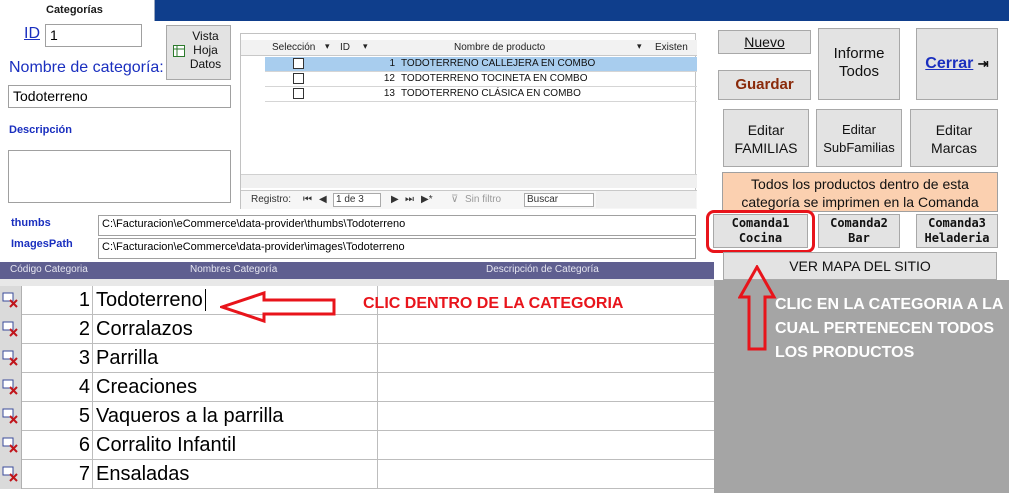 This screenshot has width=1009, height=493. Describe the element at coordinates (293, 47) in the screenshot. I see `col-seleccion: Selección` at that location.